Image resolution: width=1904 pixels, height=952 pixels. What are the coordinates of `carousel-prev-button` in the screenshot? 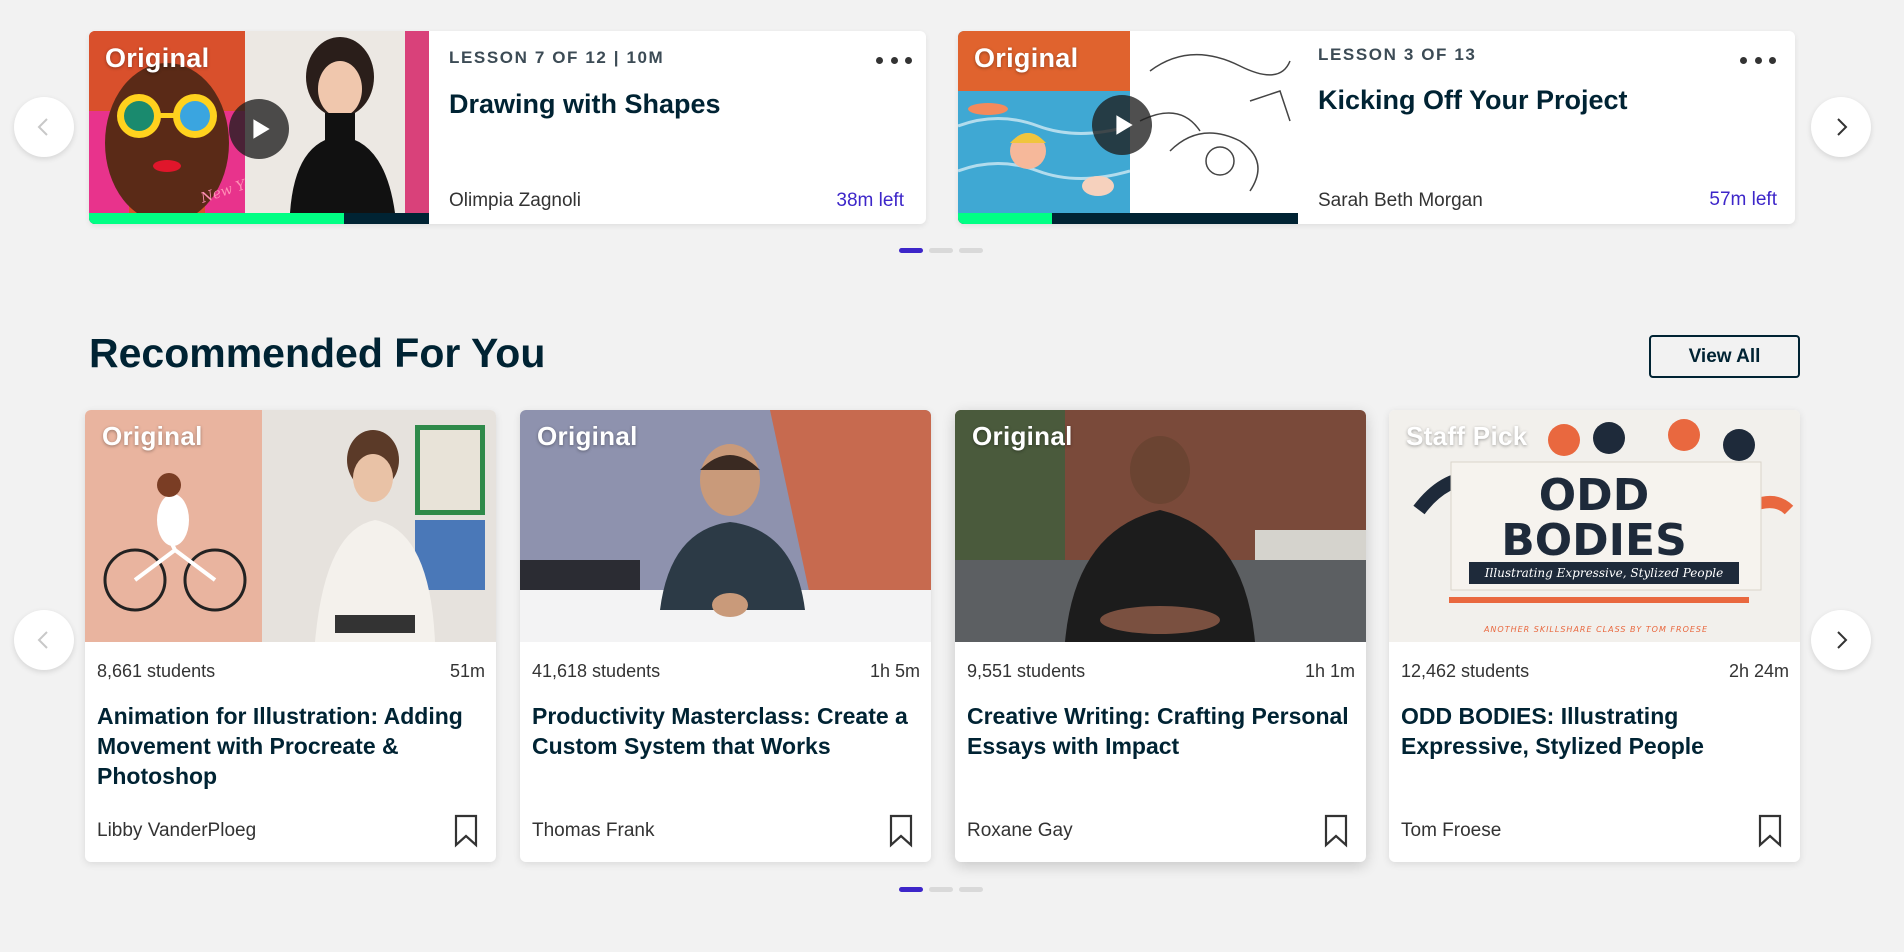 It's located at (44, 127).